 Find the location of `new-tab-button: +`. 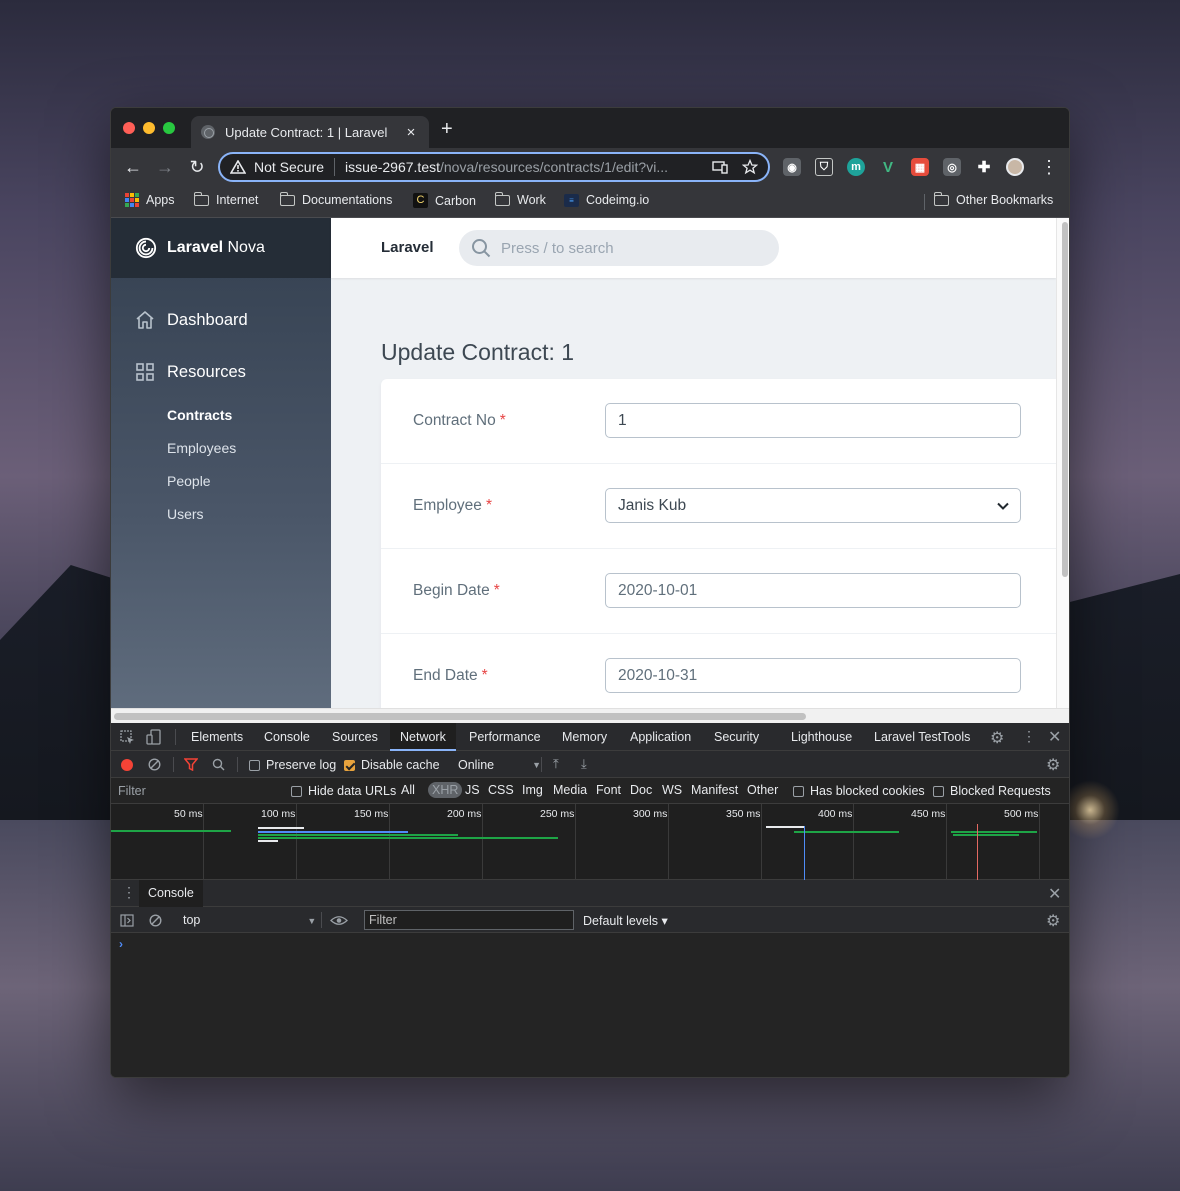

new-tab-button: + is located at coordinates (447, 129).